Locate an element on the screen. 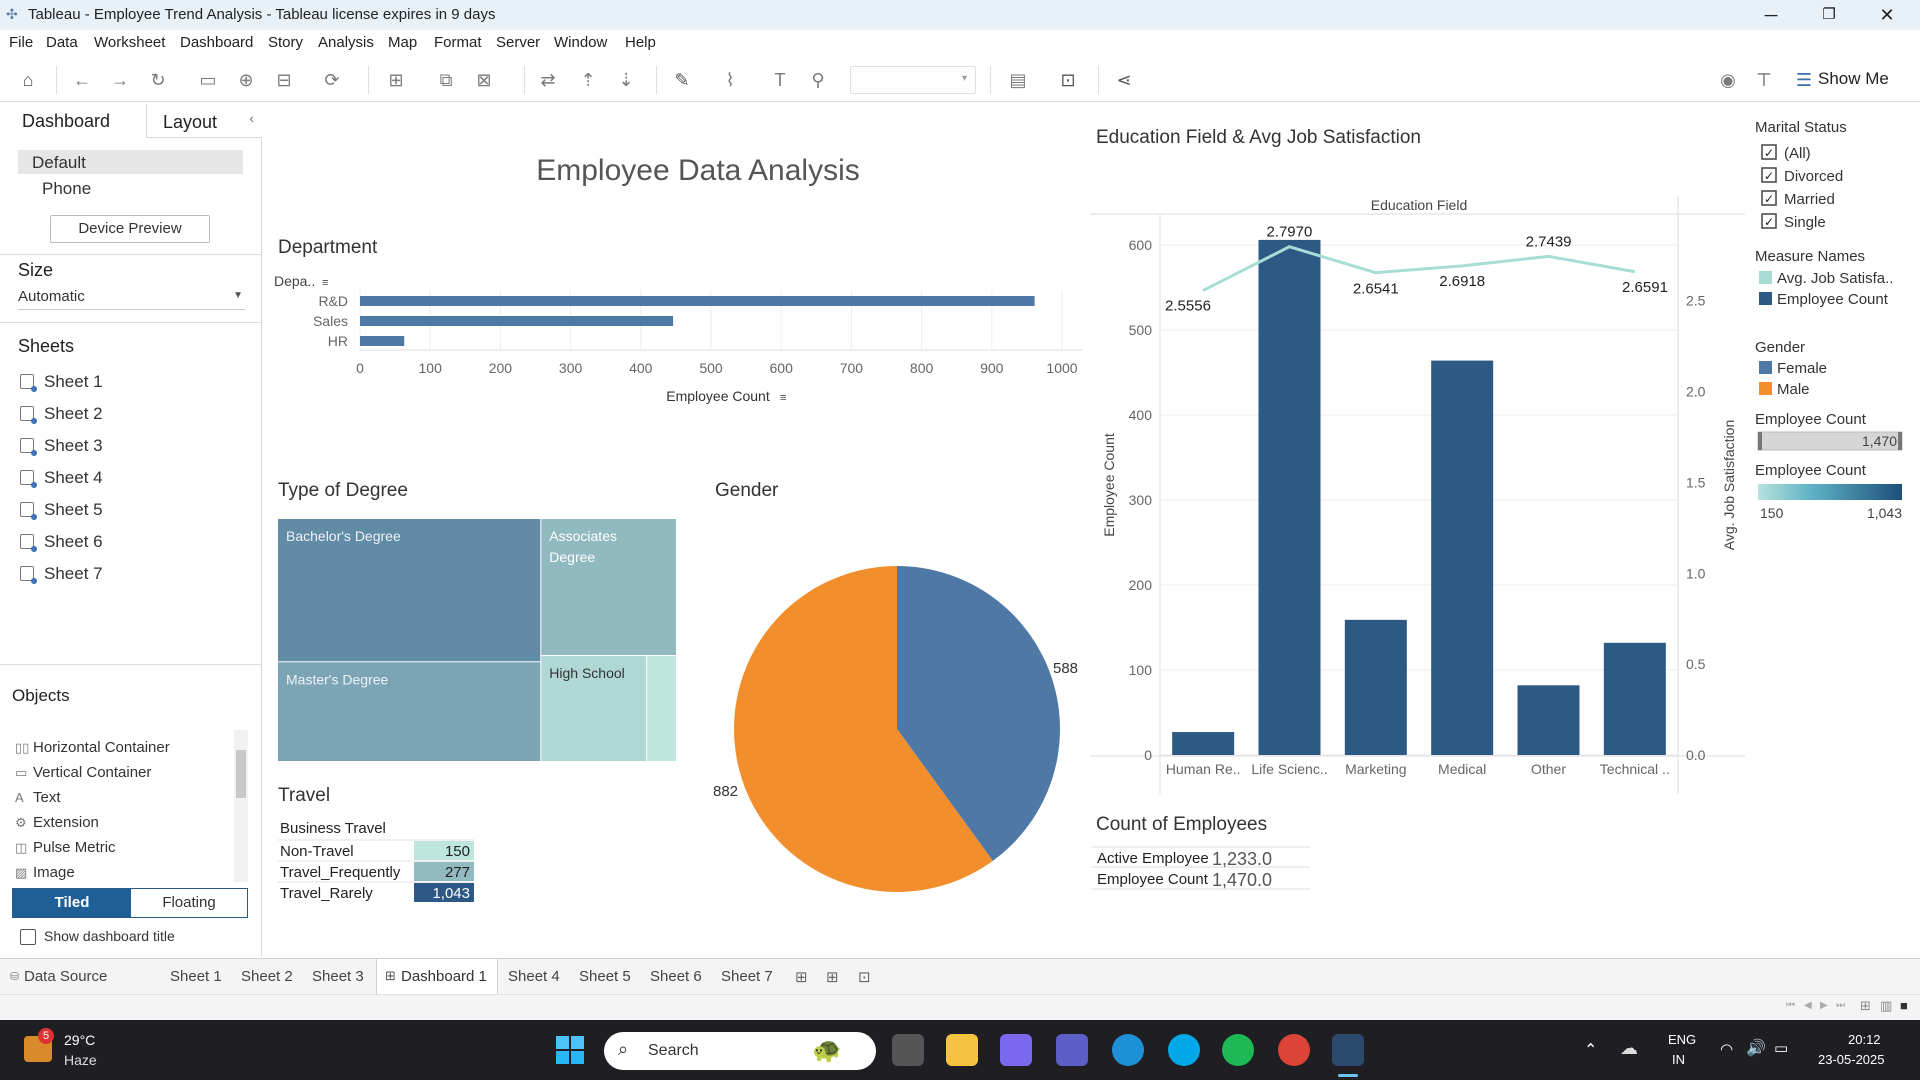  pin-icon: ⚲ is located at coordinates (818, 80).